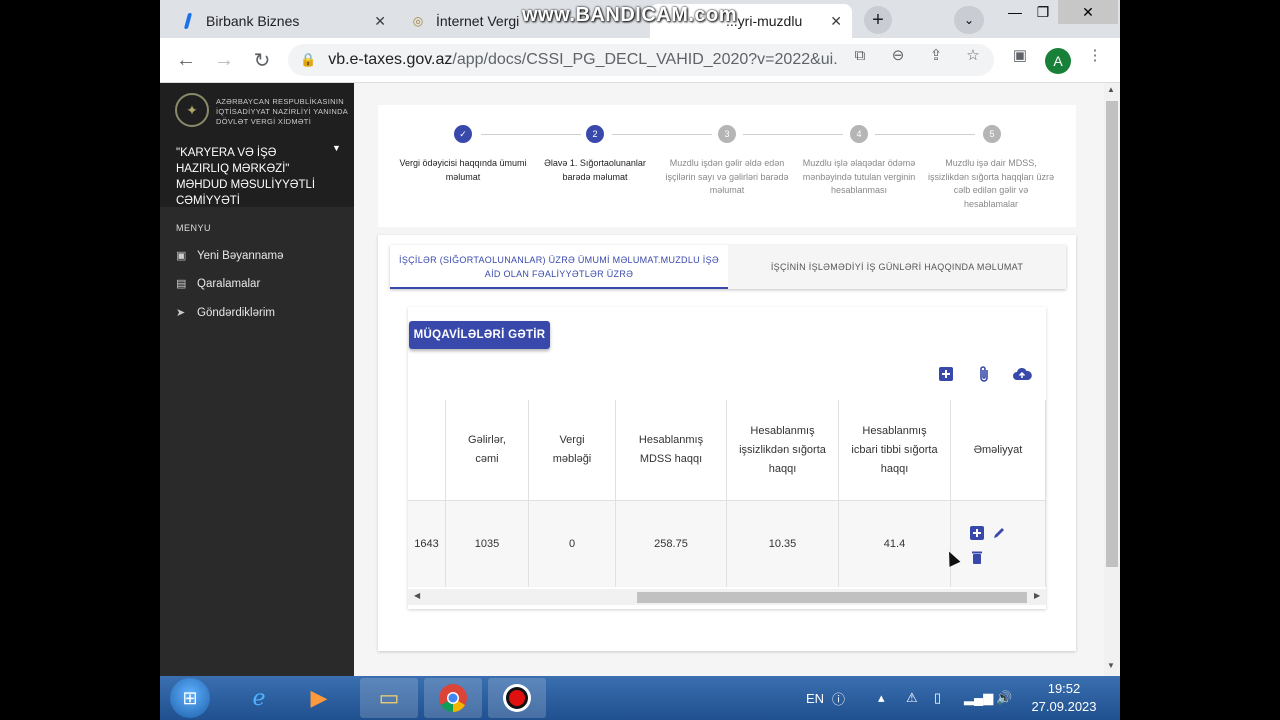 This screenshot has width=1280, height=720. What do you see at coordinates (319, 698) in the screenshot?
I see `media-player-icon: ▶` at bounding box center [319, 698].